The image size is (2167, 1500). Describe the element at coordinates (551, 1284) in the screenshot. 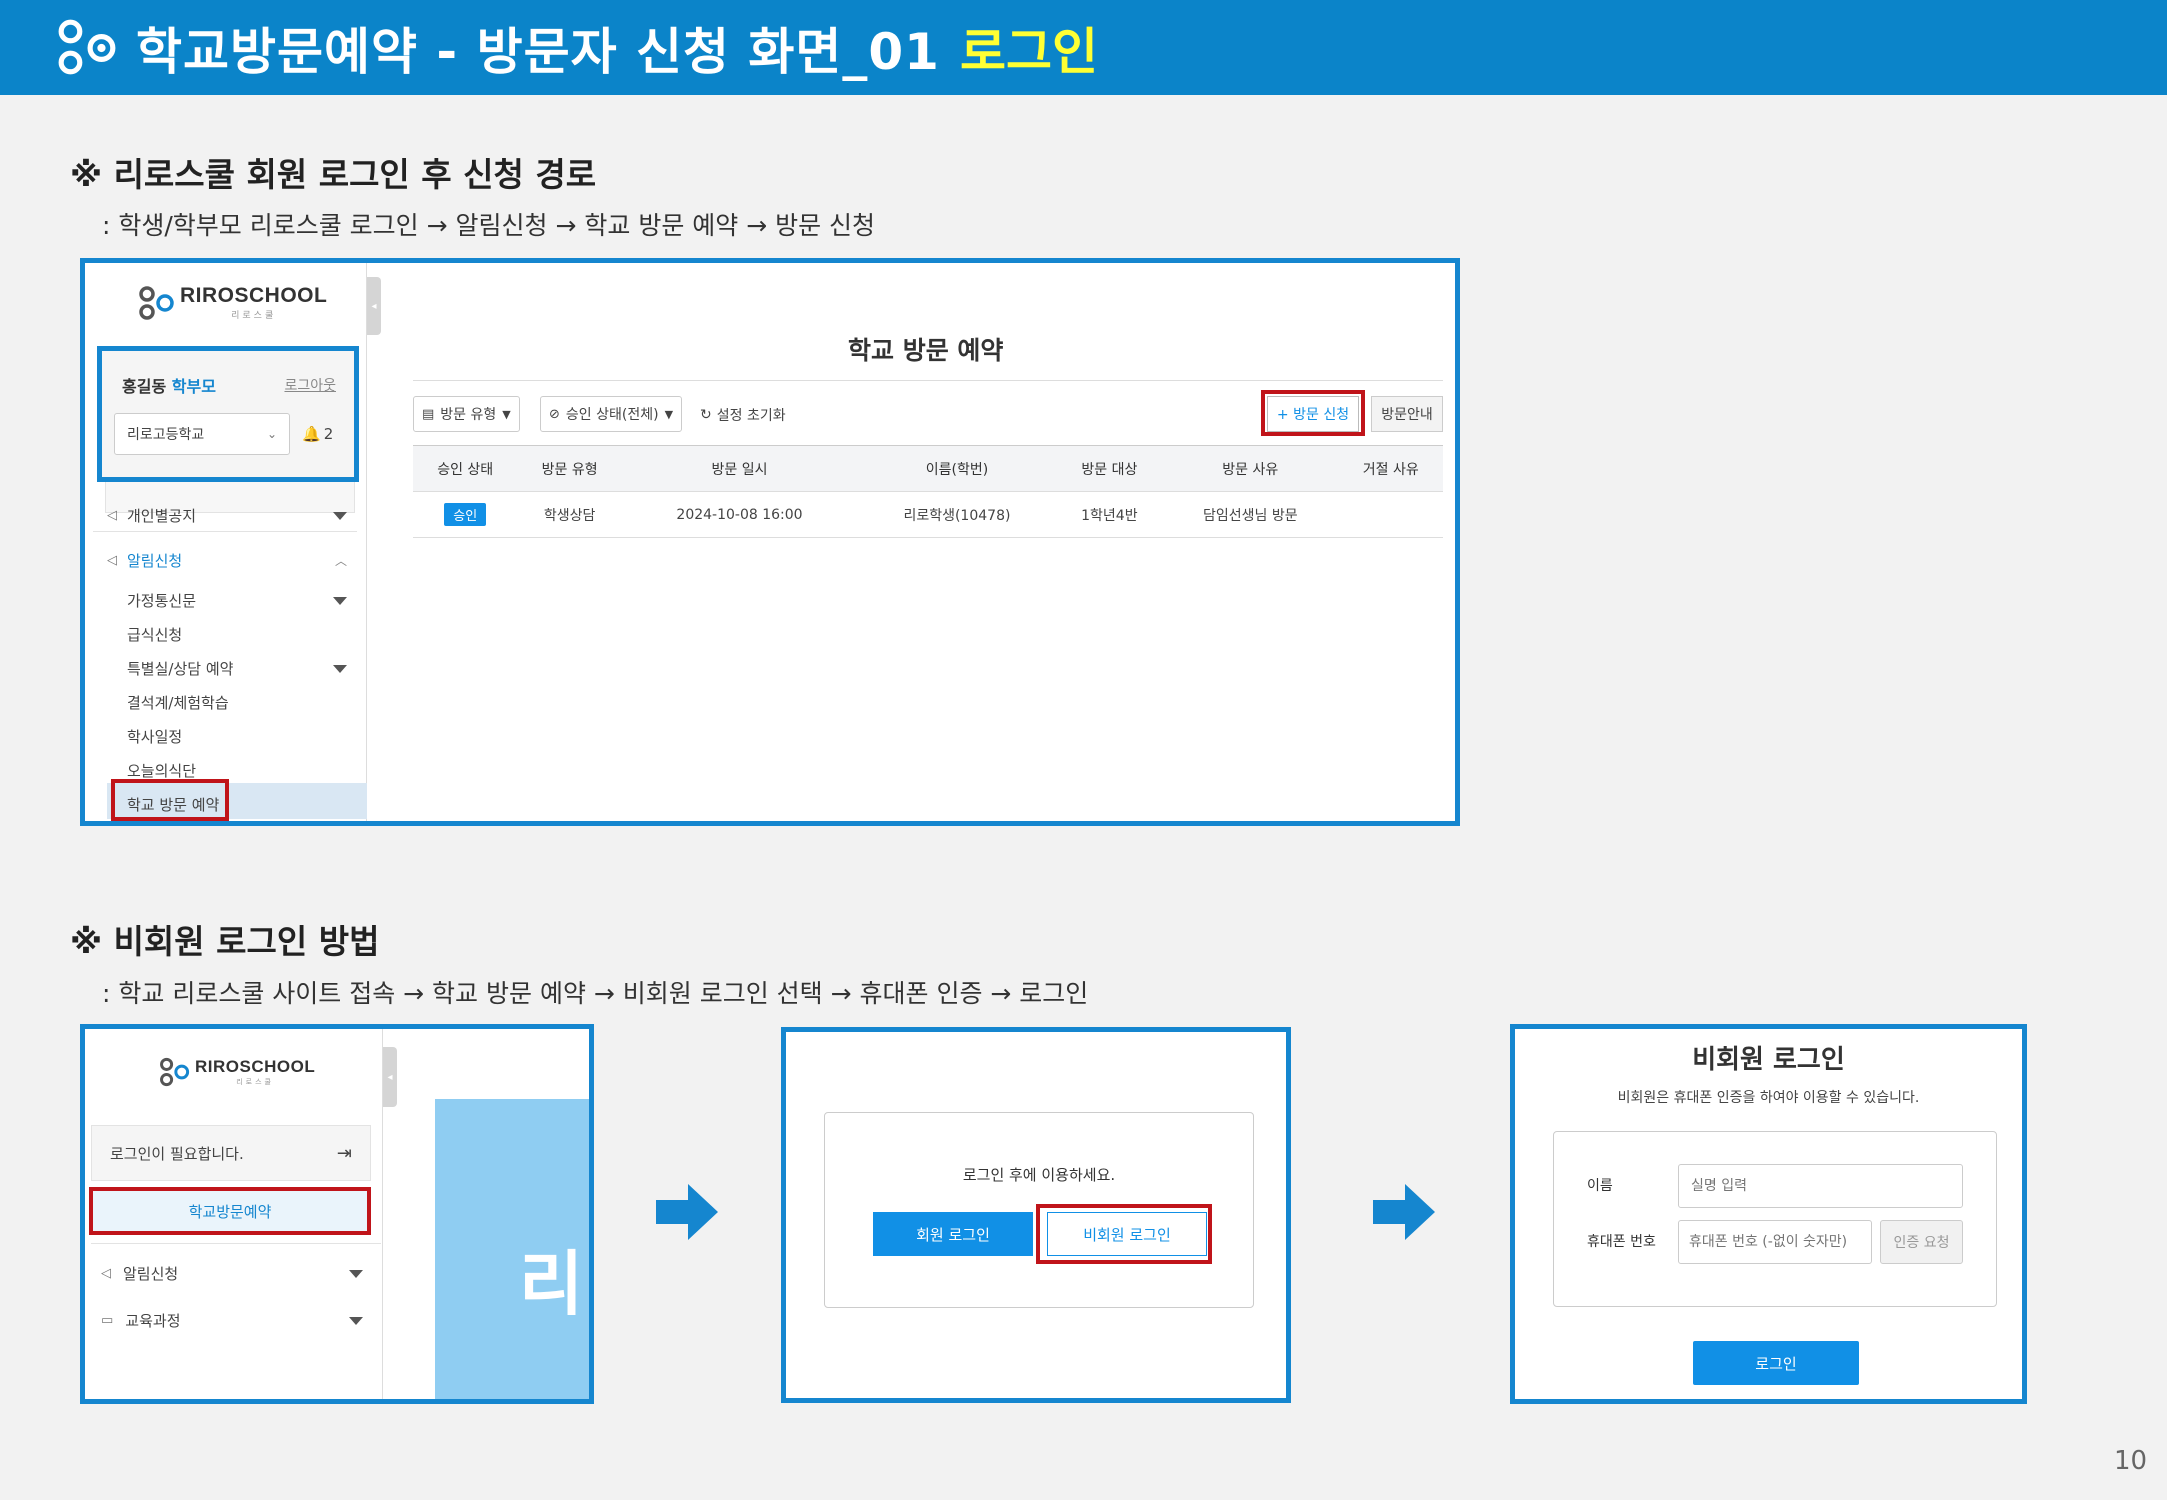

I see `banner-text: 리` at that location.